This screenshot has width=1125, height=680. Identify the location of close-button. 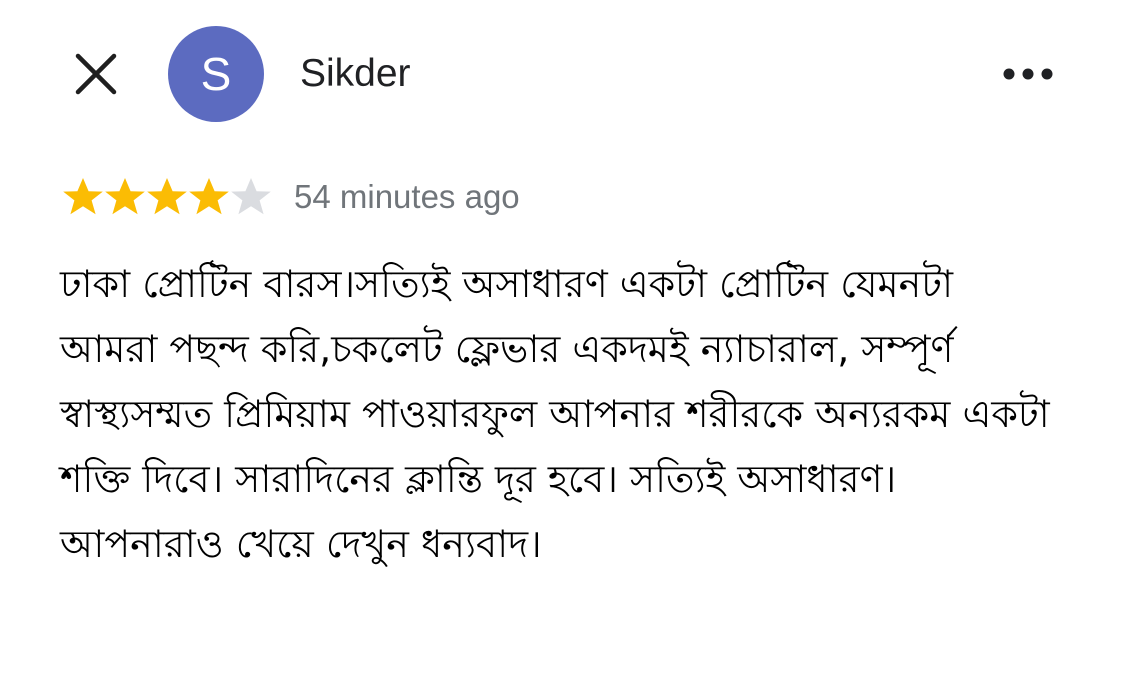
(96, 74).